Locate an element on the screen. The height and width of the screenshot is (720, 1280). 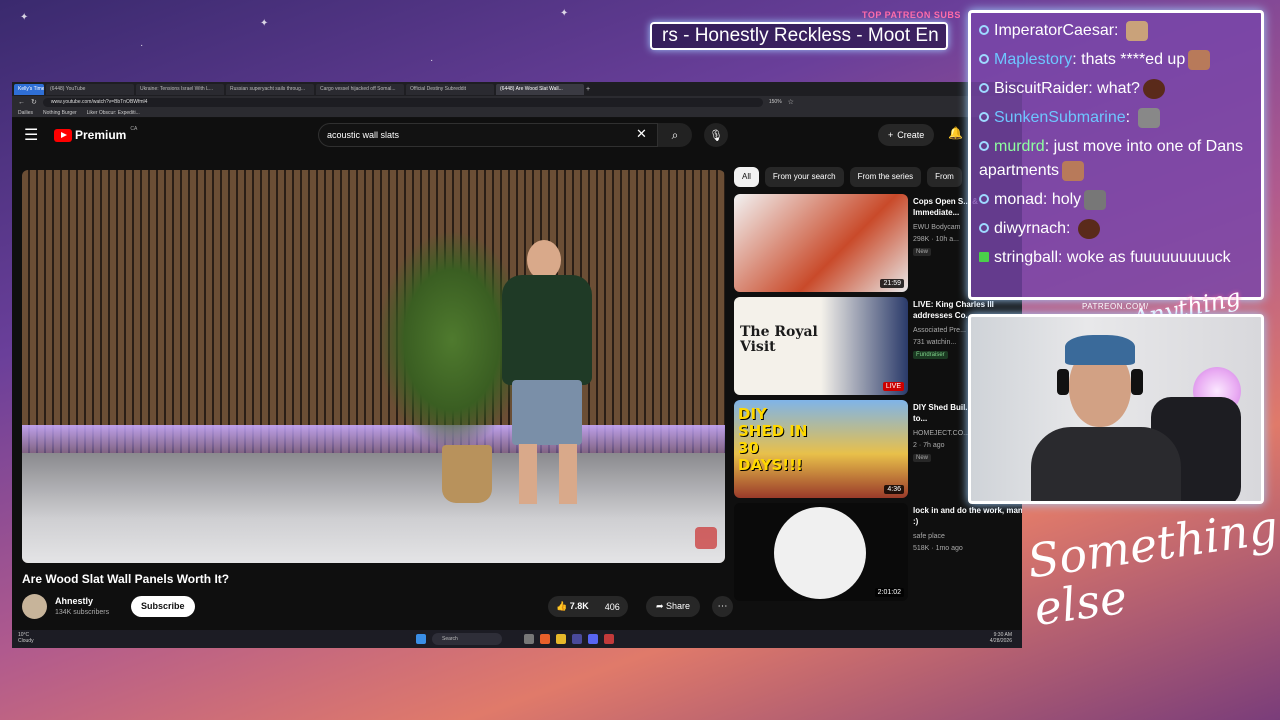
clock-date: 4/28/2026 is located at coordinates (1000, 641).